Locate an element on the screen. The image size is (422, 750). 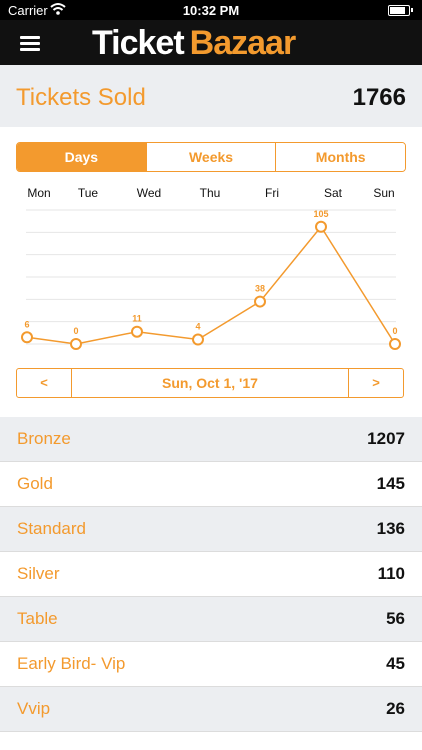
tab-months: Months is located at coordinates (340, 157).